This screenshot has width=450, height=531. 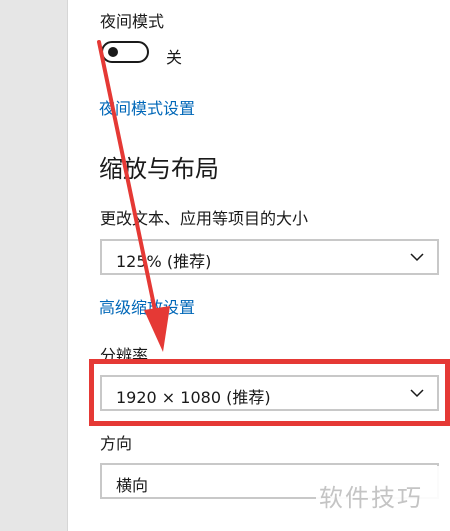 I want to click on resolution-value: 1920 × 1080 (推荐), so click(x=193, y=397).